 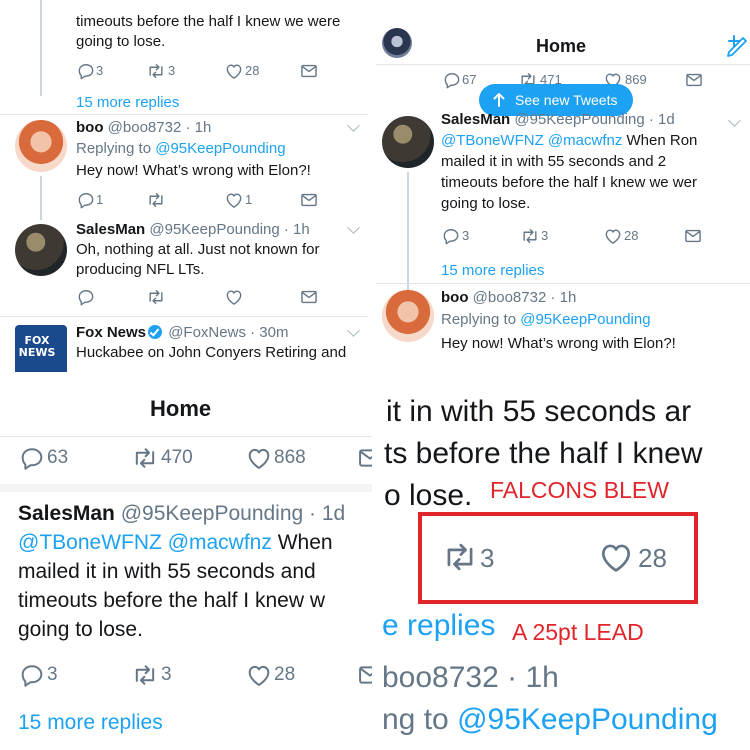 What do you see at coordinates (408, 231) in the screenshot?
I see `thread-line` at bounding box center [408, 231].